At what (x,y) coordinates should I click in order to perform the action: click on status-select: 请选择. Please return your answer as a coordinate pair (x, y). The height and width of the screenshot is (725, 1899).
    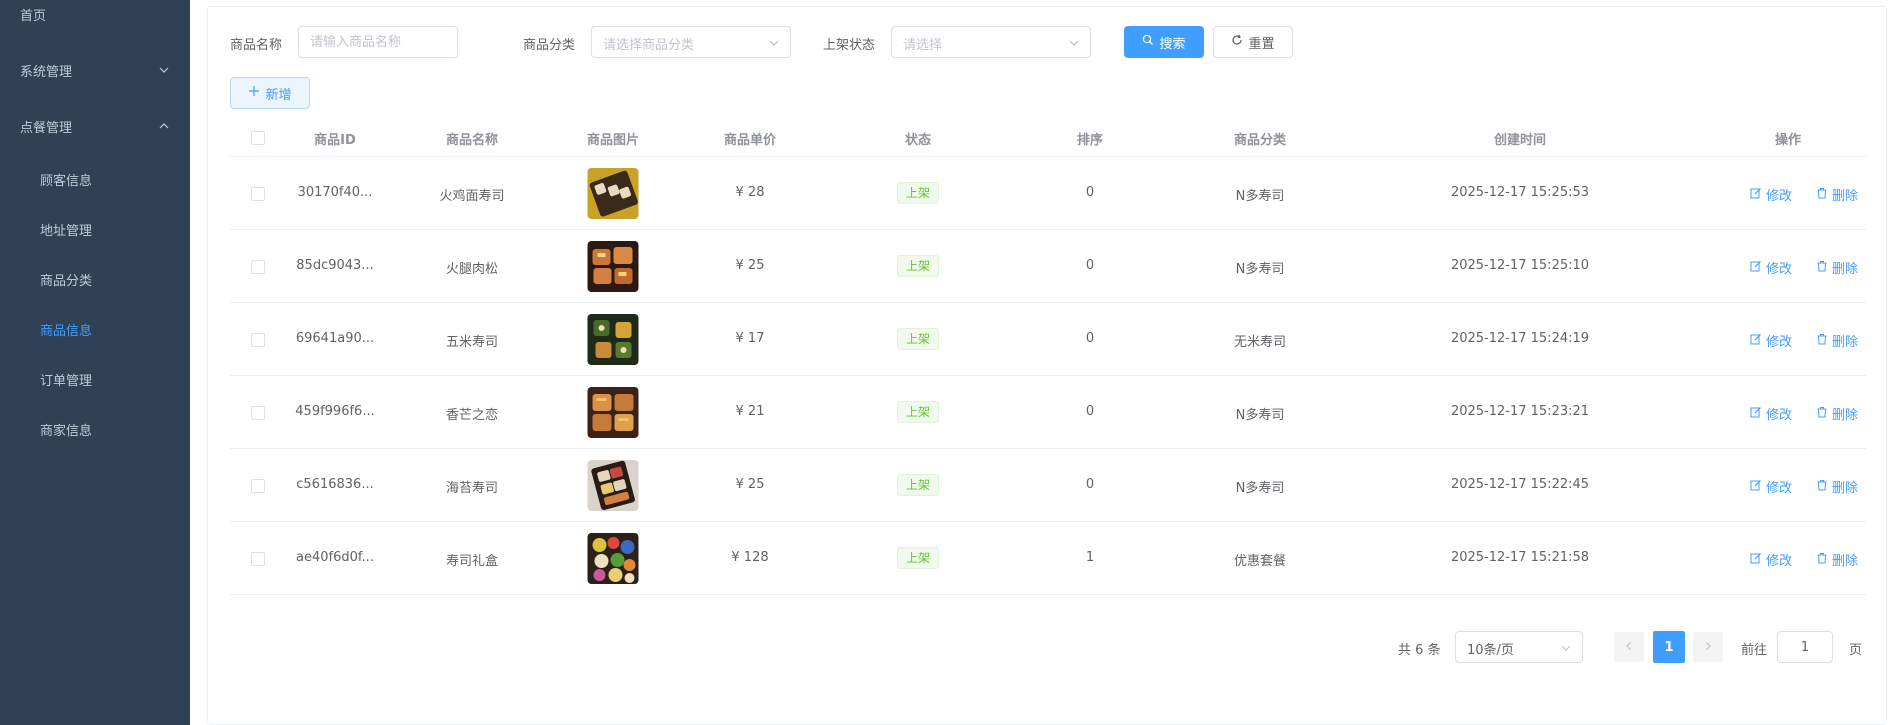
    Looking at the image, I should click on (991, 42).